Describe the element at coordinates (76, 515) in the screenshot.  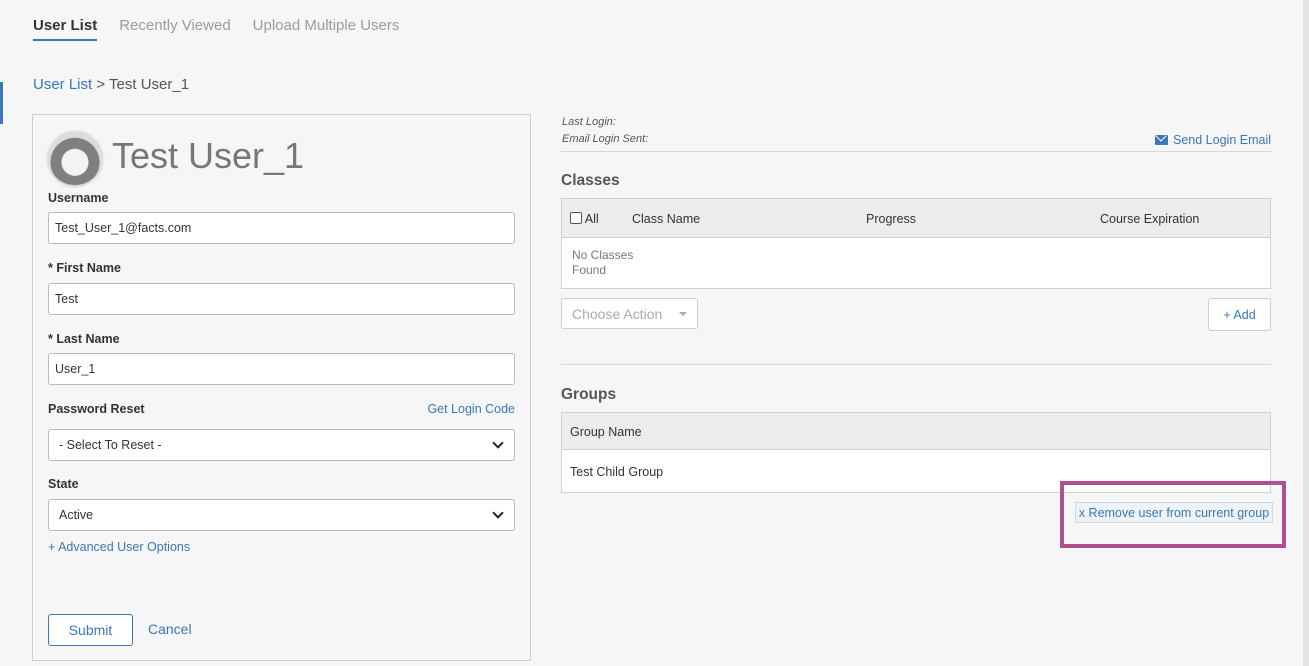
I see `state-select-value: Active` at that location.